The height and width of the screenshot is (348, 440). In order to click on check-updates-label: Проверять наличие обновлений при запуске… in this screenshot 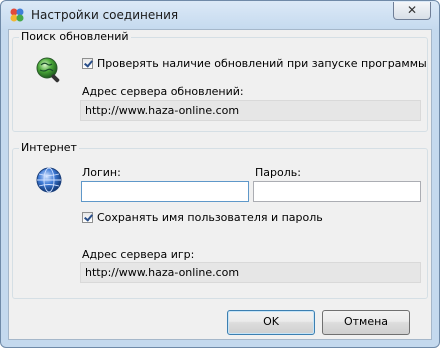, I will do `click(262, 63)`.